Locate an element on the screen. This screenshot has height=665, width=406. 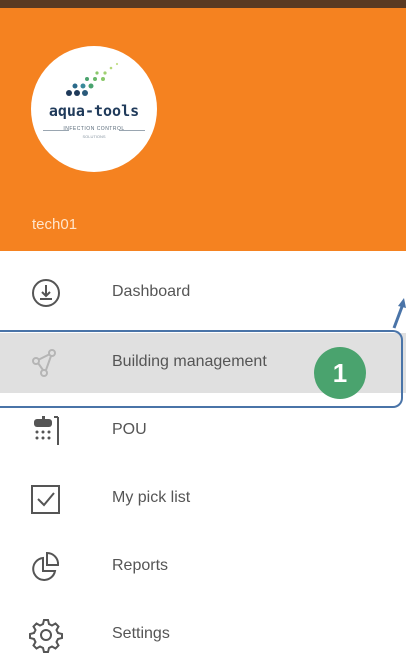
step-callout-badge: 1 is located at coordinates (340, 373).